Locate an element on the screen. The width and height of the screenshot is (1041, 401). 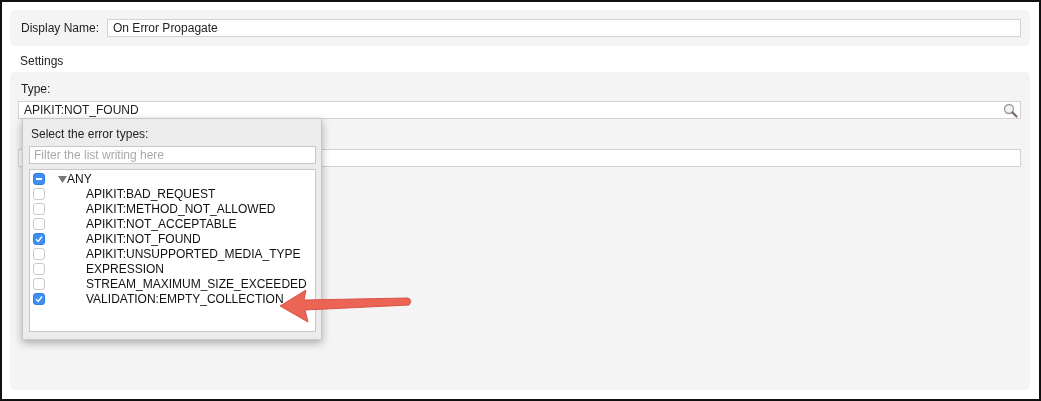
popup-title: Select the error types: is located at coordinates (90, 134).